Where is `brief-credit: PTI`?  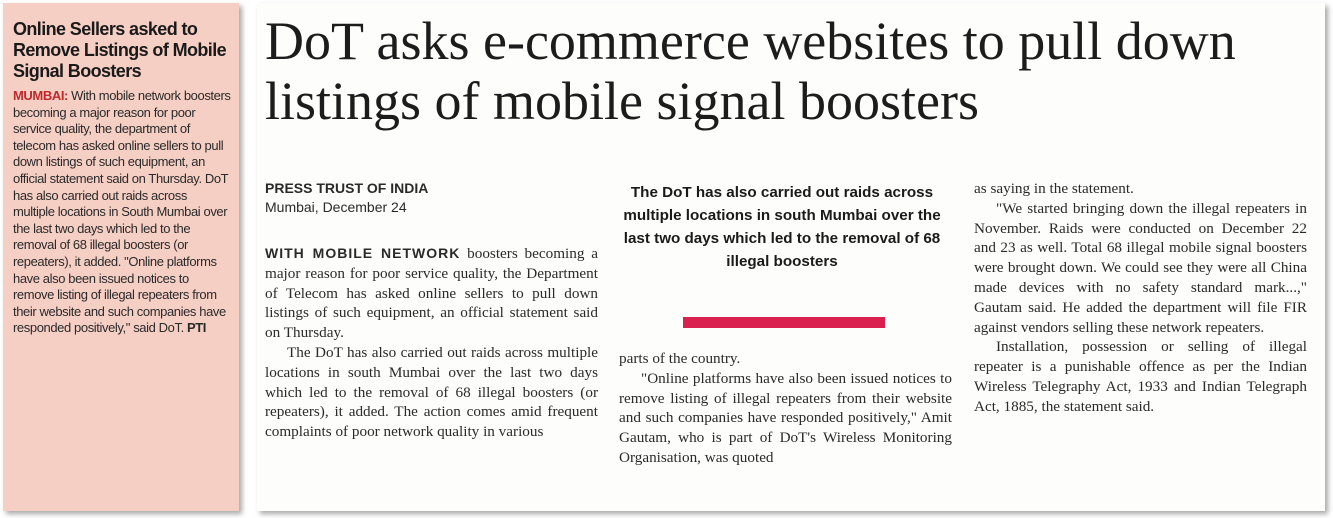 brief-credit: PTI is located at coordinates (197, 328).